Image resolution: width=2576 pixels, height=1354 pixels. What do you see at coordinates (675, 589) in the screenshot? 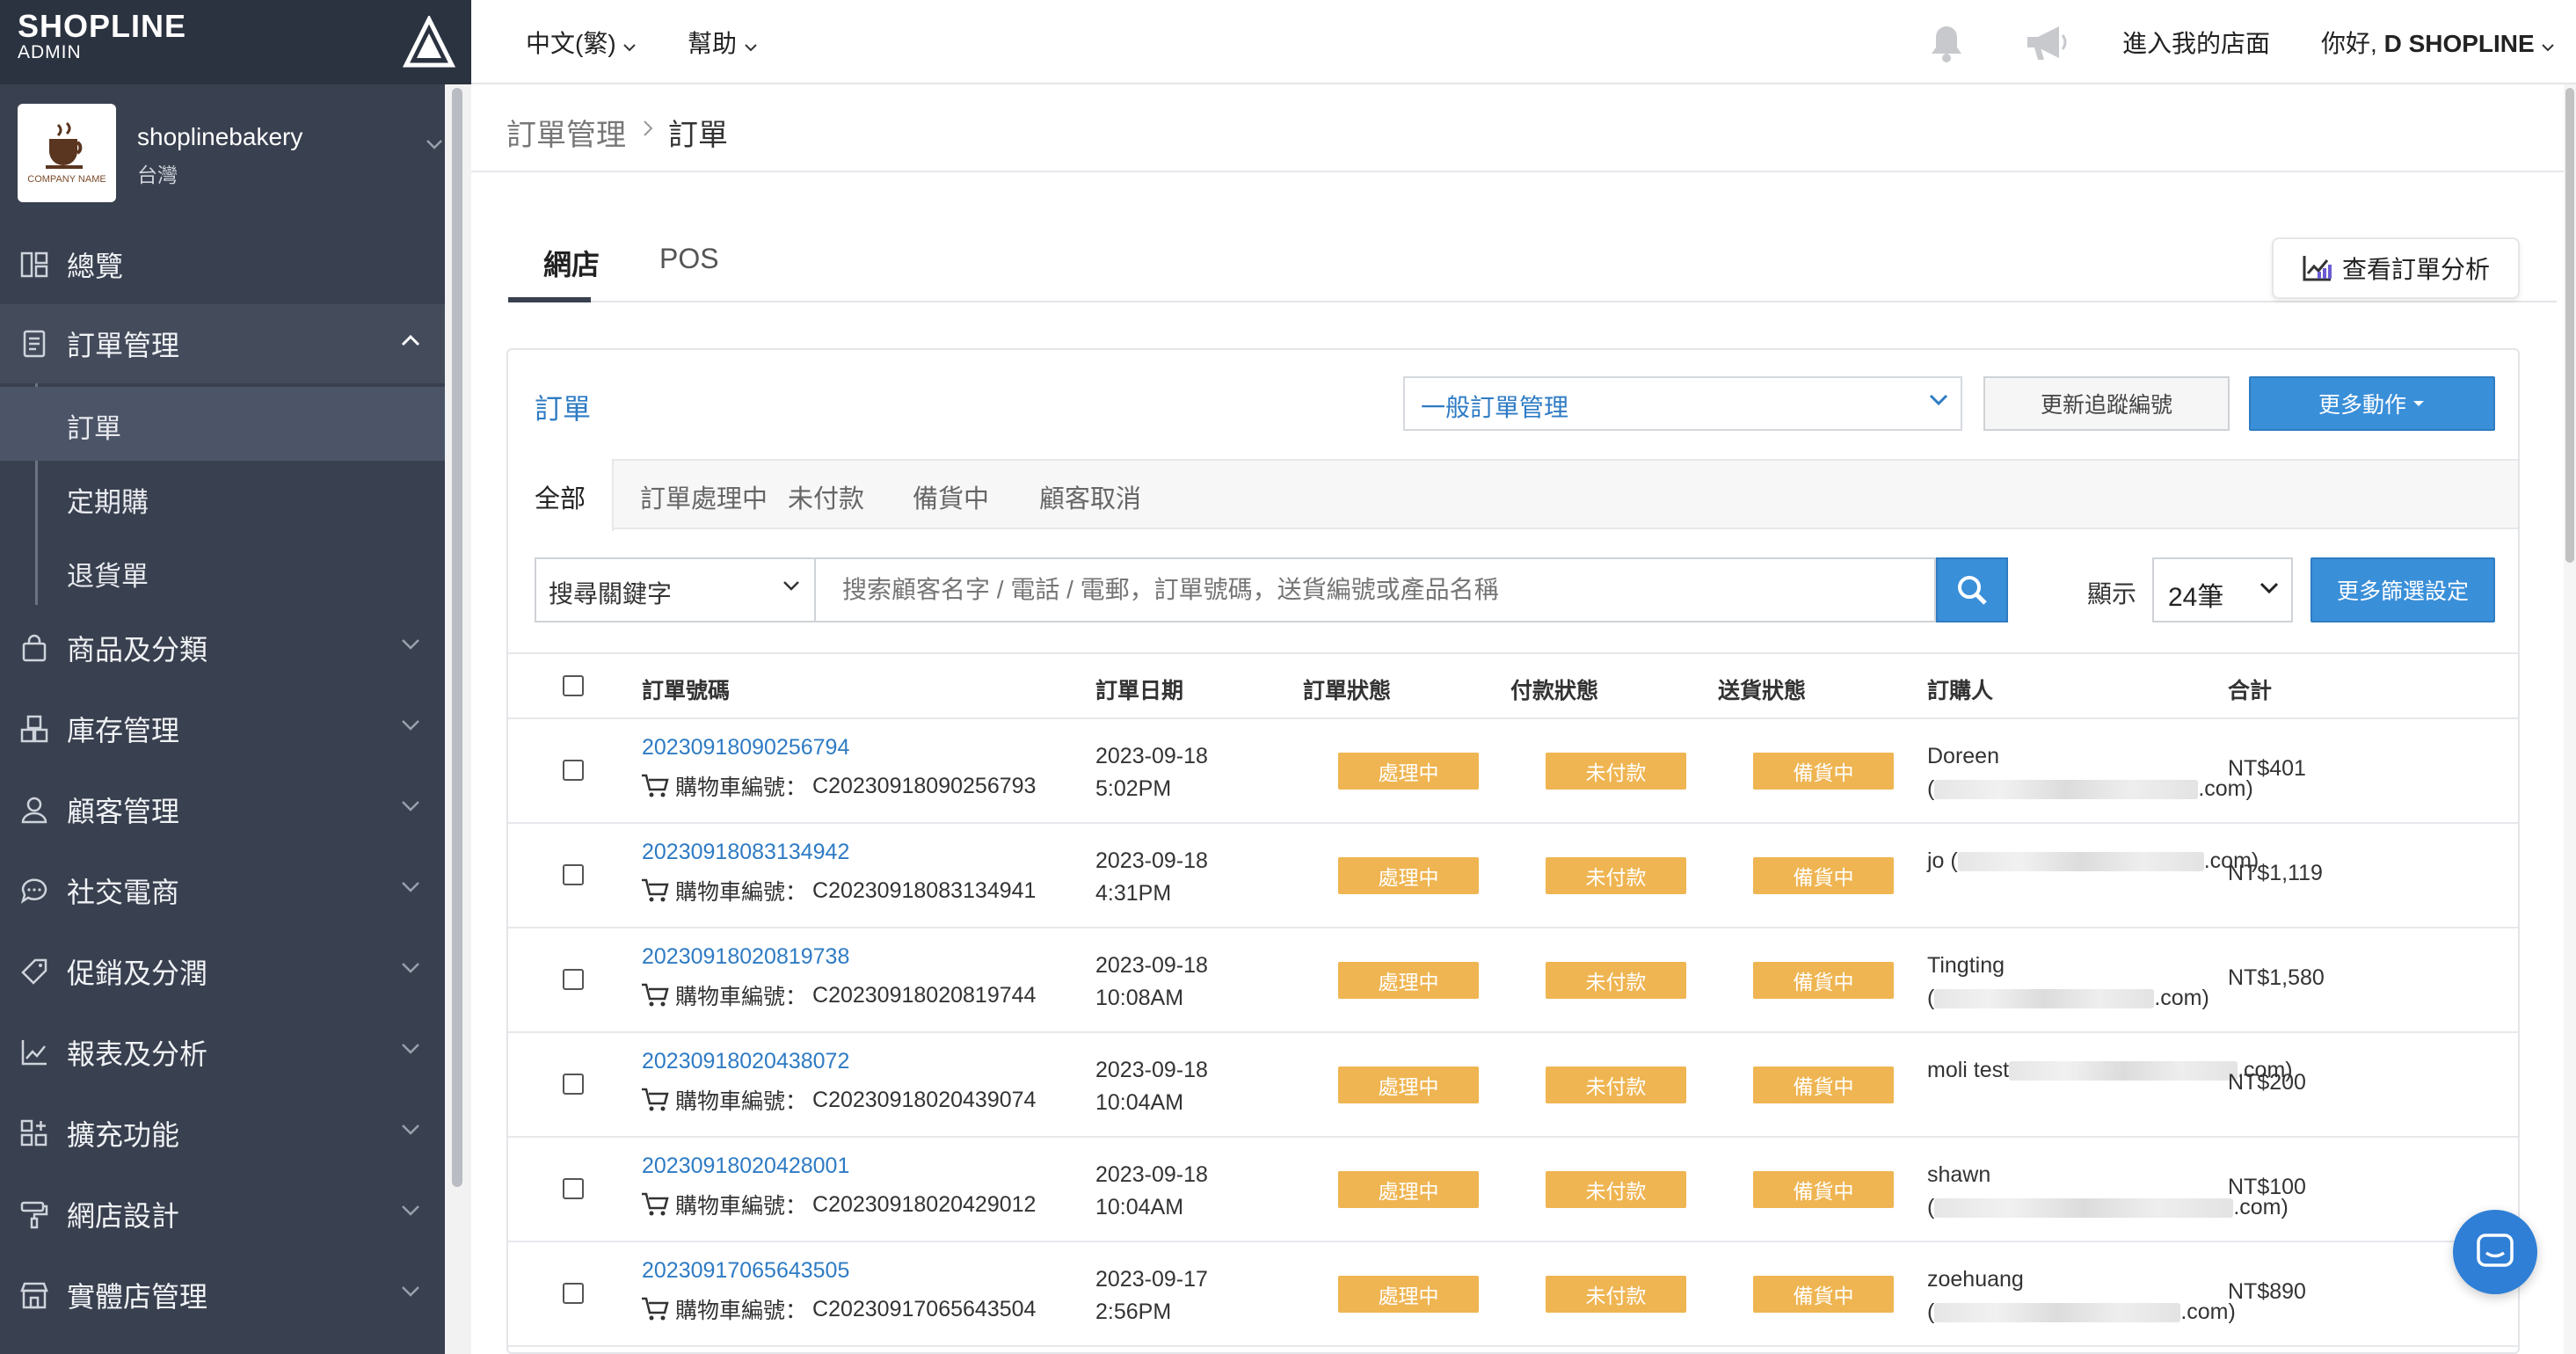
I see `keyword-type-select: 搜尋關鍵字` at bounding box center [675, 589].